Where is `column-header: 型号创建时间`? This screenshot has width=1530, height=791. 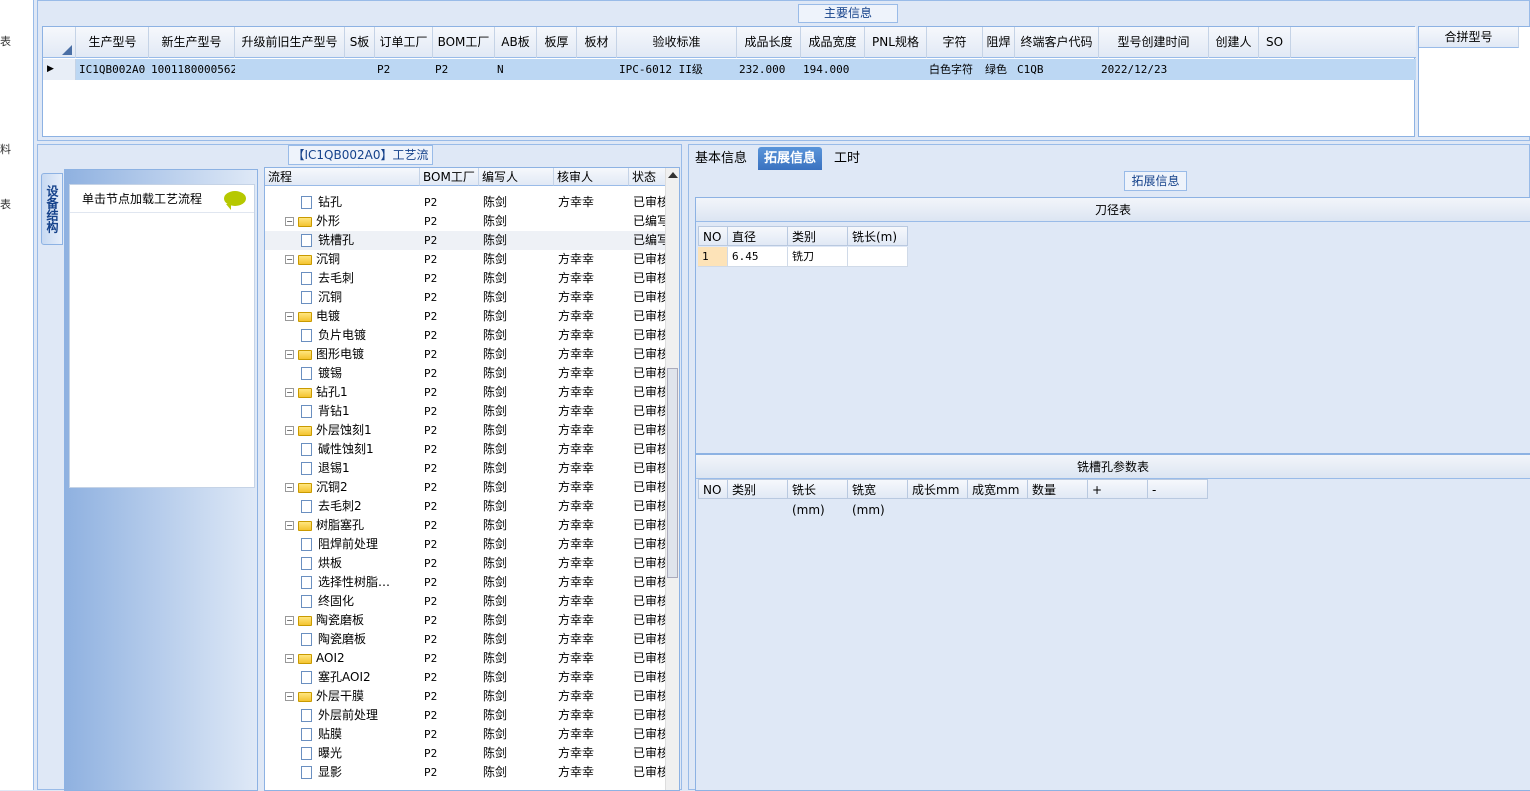
column-header: 型号创建时间 is located at coordinates (1154, 42).